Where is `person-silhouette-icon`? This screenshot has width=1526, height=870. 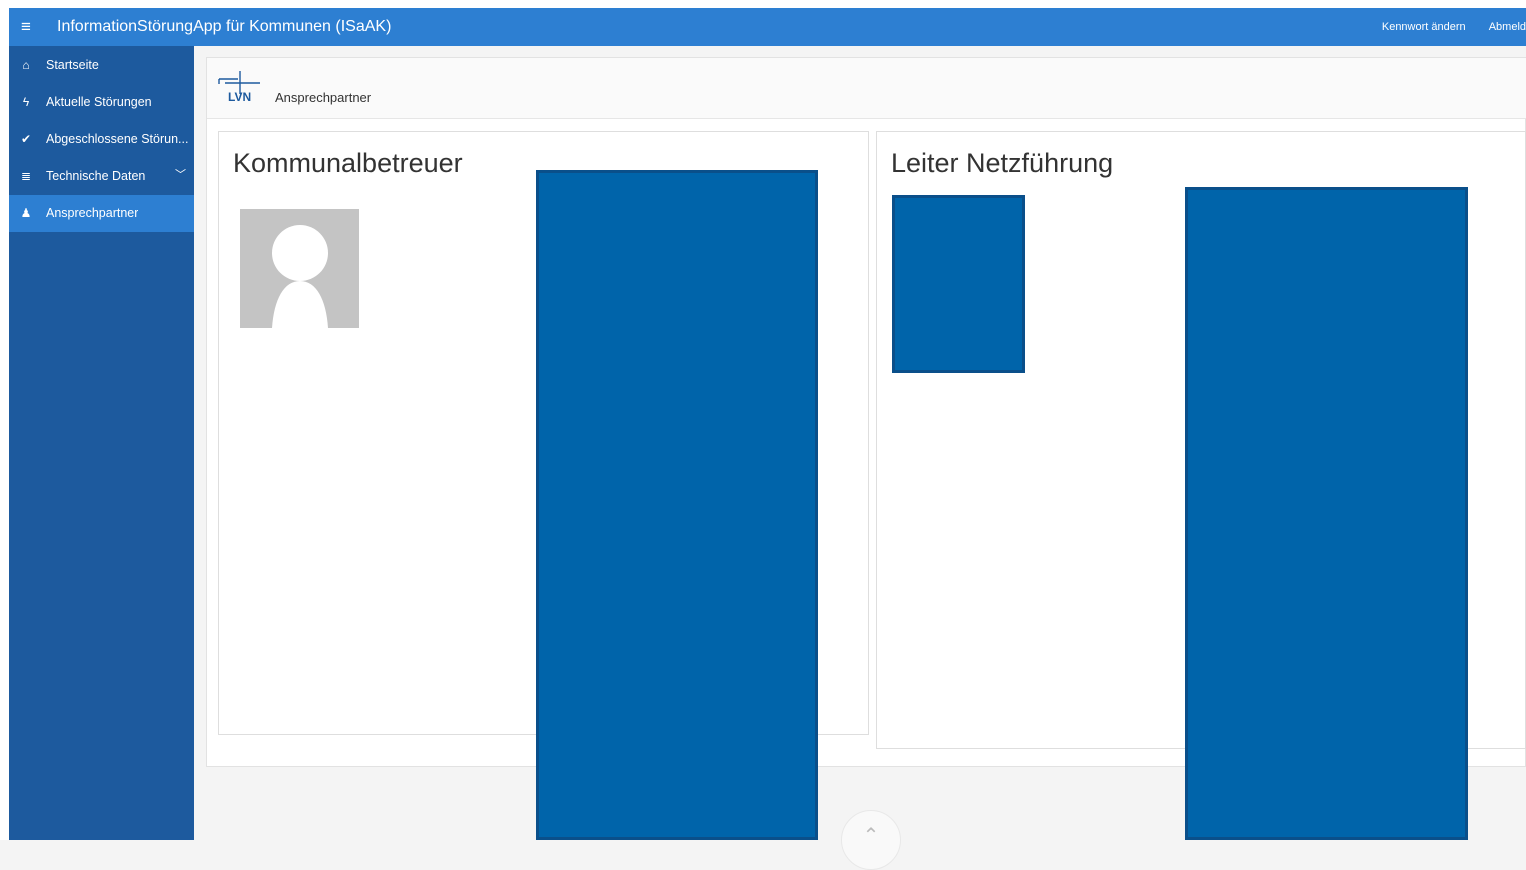 person-silhouette-icon is located at coordinates (300, 276).